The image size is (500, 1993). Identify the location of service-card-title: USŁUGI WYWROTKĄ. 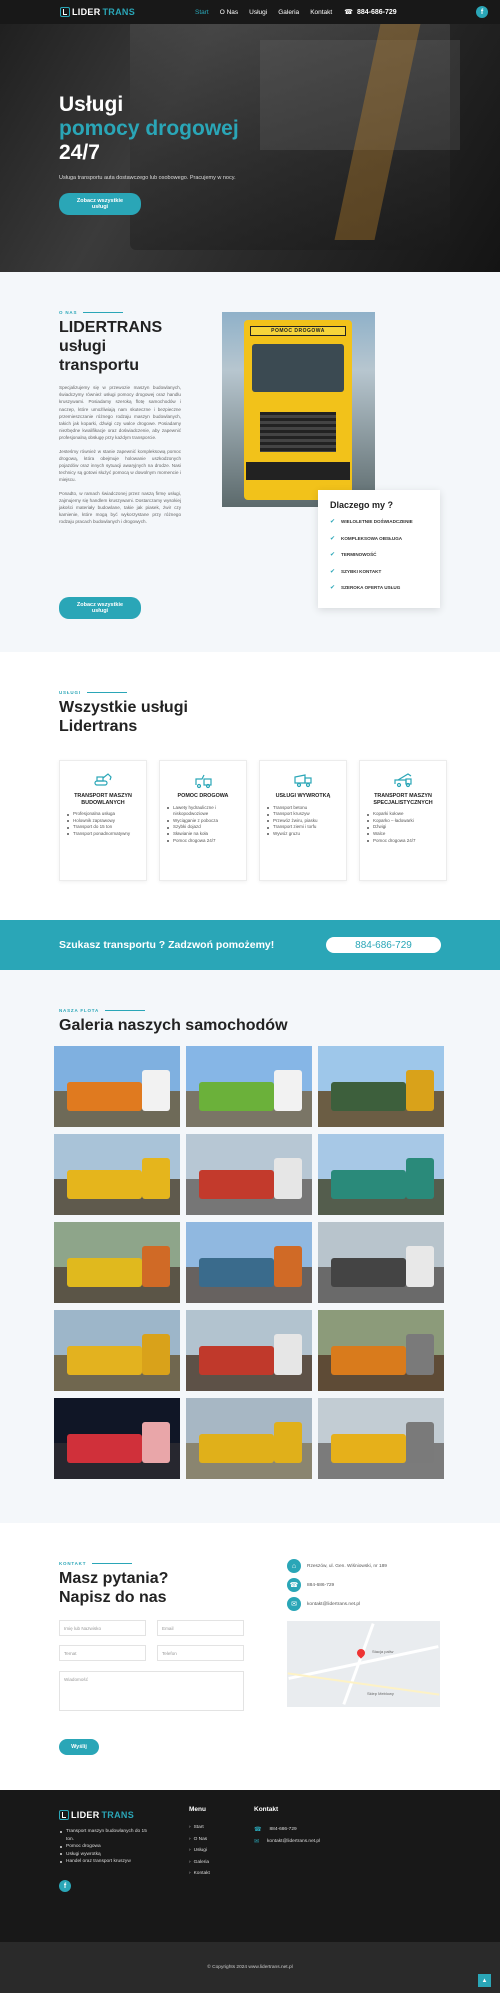
(303, 796).